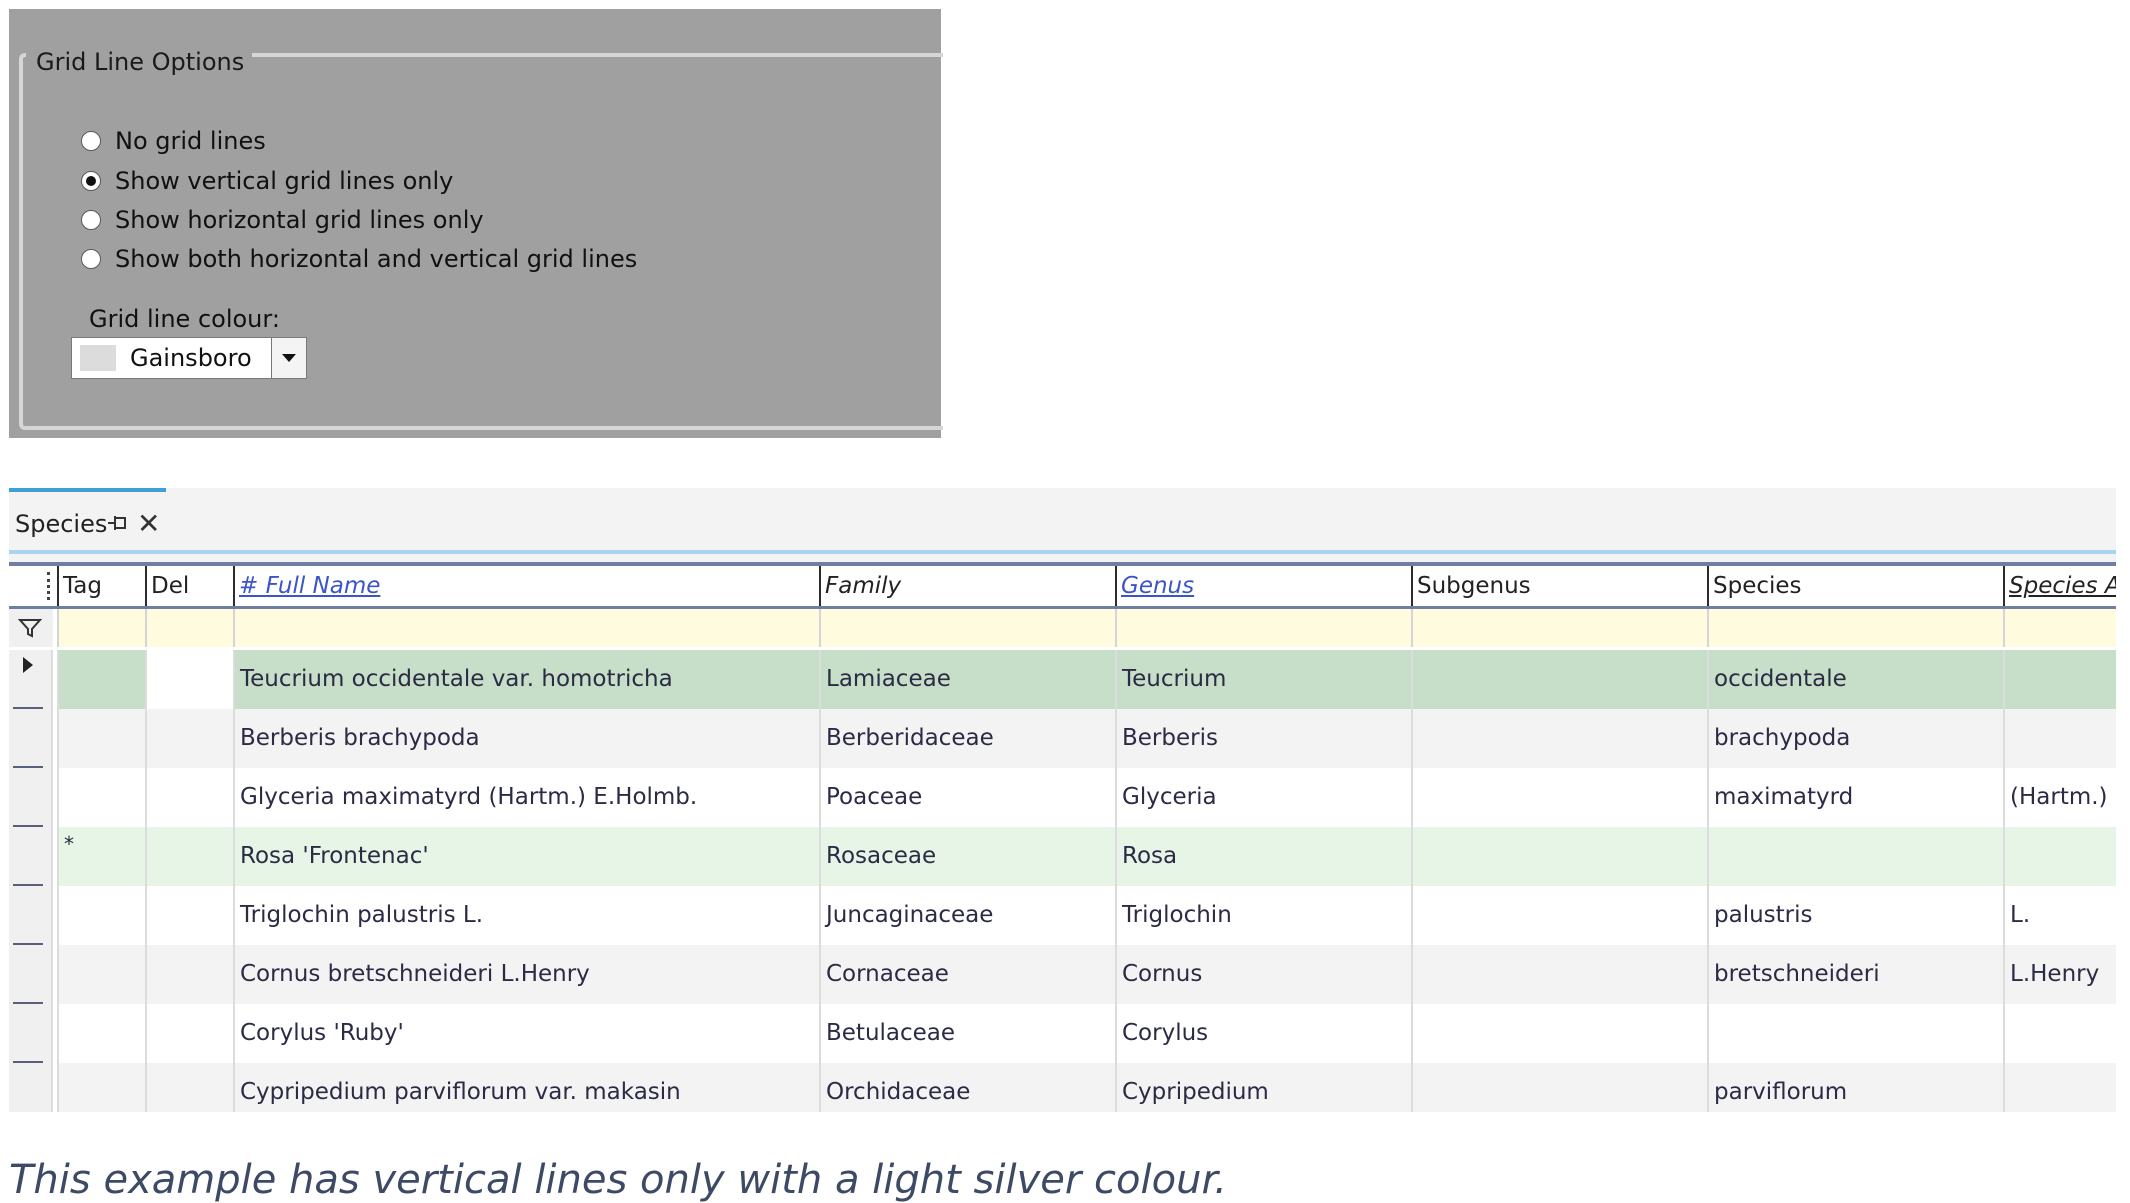  What do you see at coordinates (526, 738) in the screenshot?
I see `cell-full-name: Berberis brachypoda` at bounding box center [526, 738].